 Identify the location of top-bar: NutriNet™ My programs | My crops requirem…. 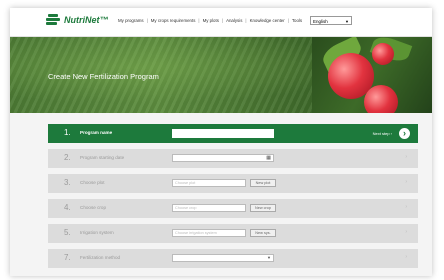
(221, 22).